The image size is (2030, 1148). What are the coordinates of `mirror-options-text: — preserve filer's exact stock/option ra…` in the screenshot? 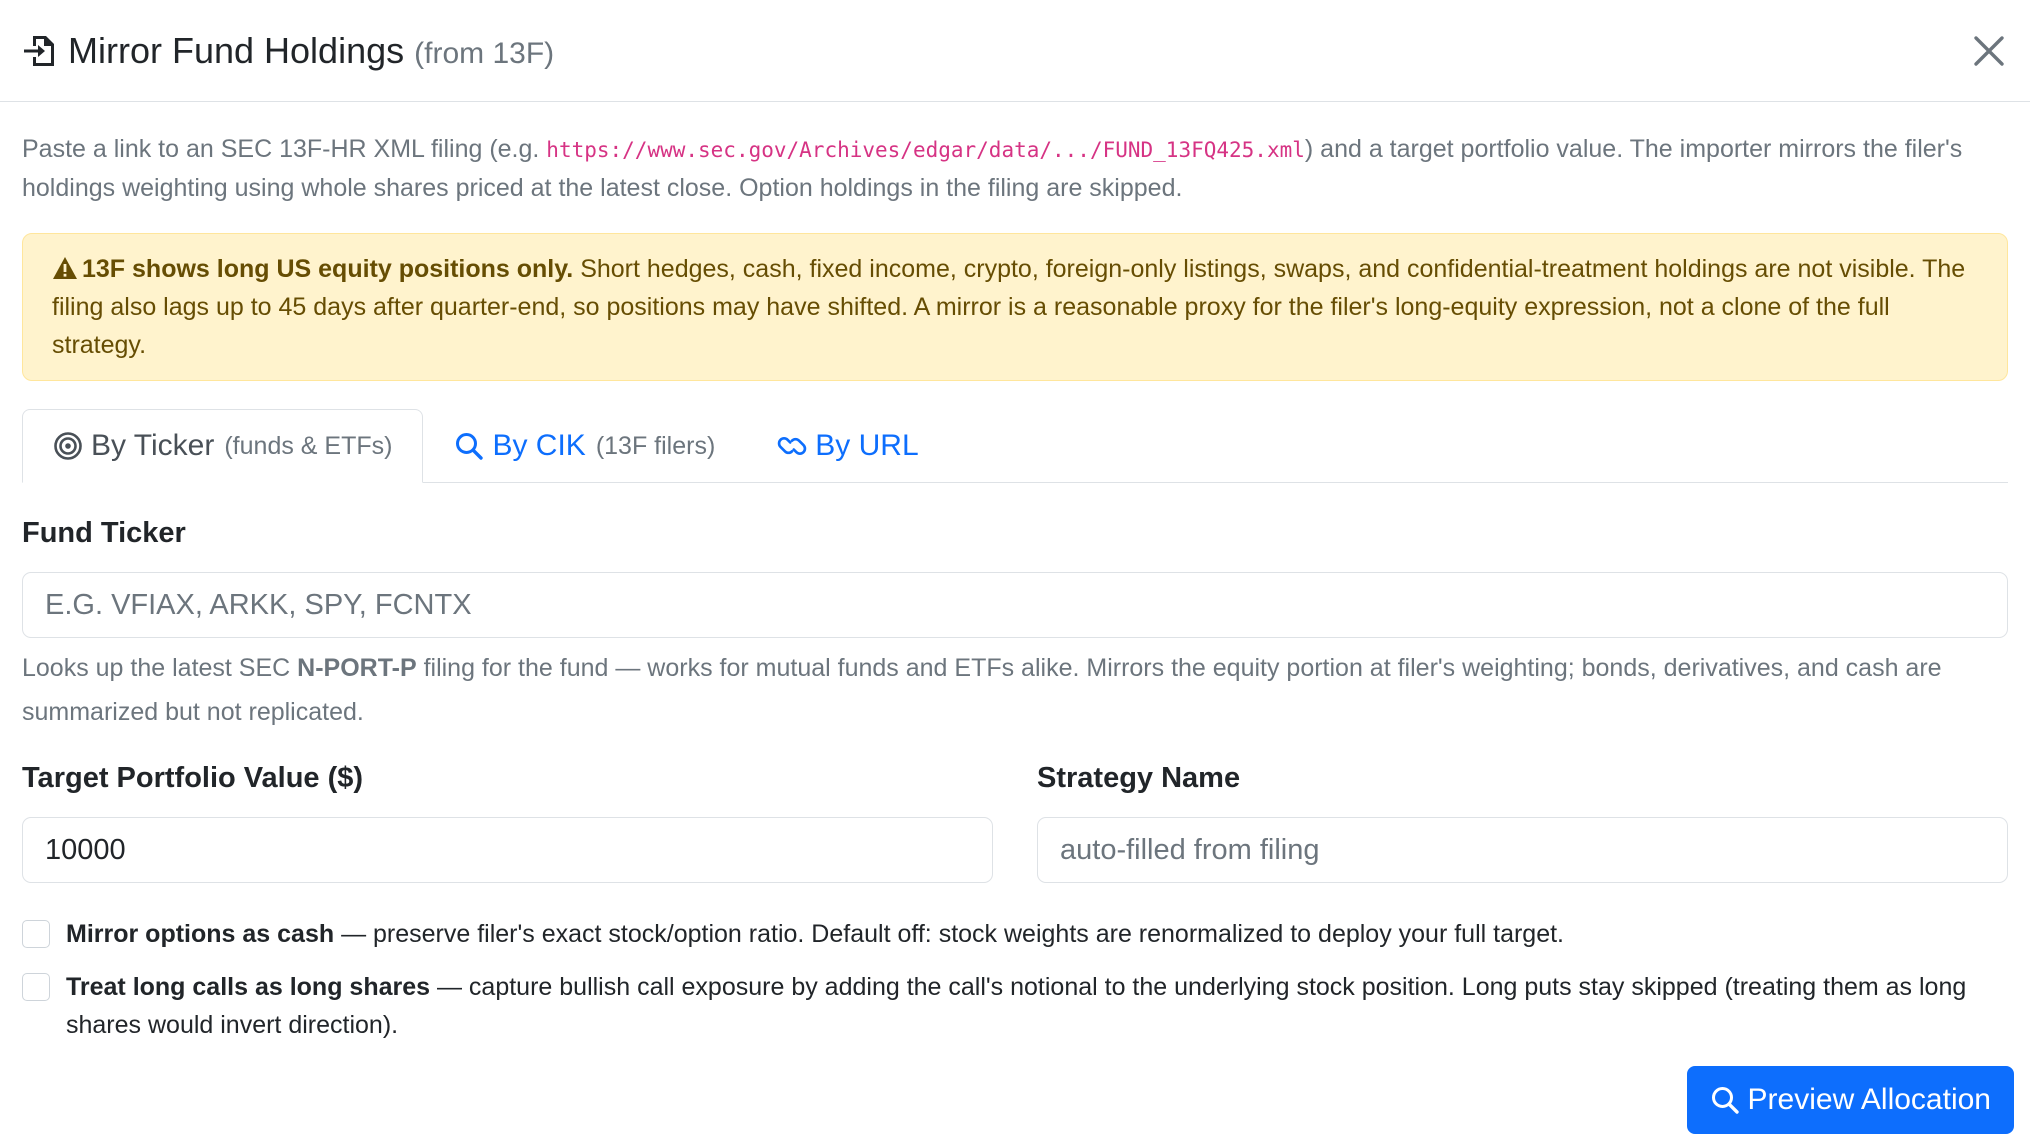 It's located at (949, 934).